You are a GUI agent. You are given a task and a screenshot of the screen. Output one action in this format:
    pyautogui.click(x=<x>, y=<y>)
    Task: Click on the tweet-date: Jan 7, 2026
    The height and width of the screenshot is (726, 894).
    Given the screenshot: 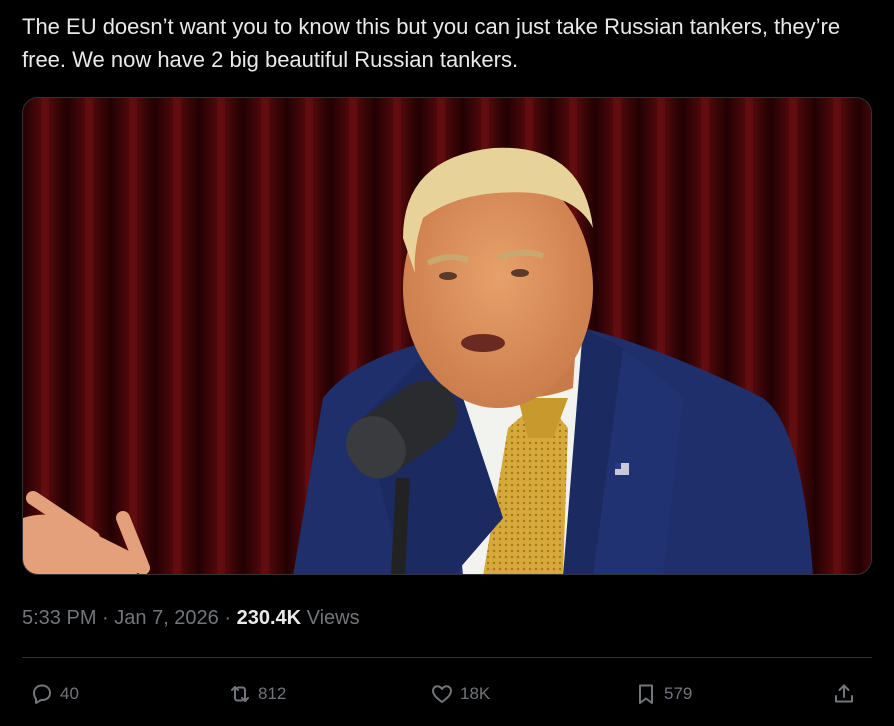 What is the action you would take?
    pyautogui.click(x=166, y=618)
    